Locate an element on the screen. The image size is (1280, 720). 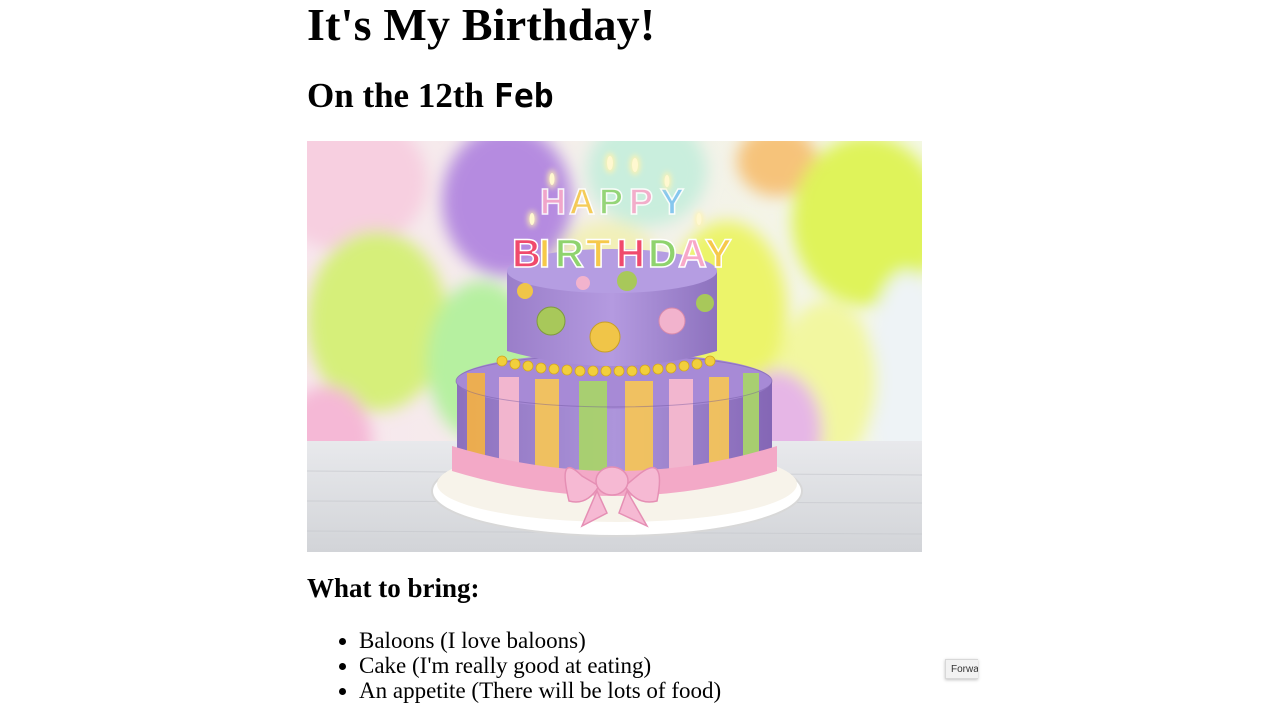
date-heading: On the 12th Feb is located at coordinates (430, 96).